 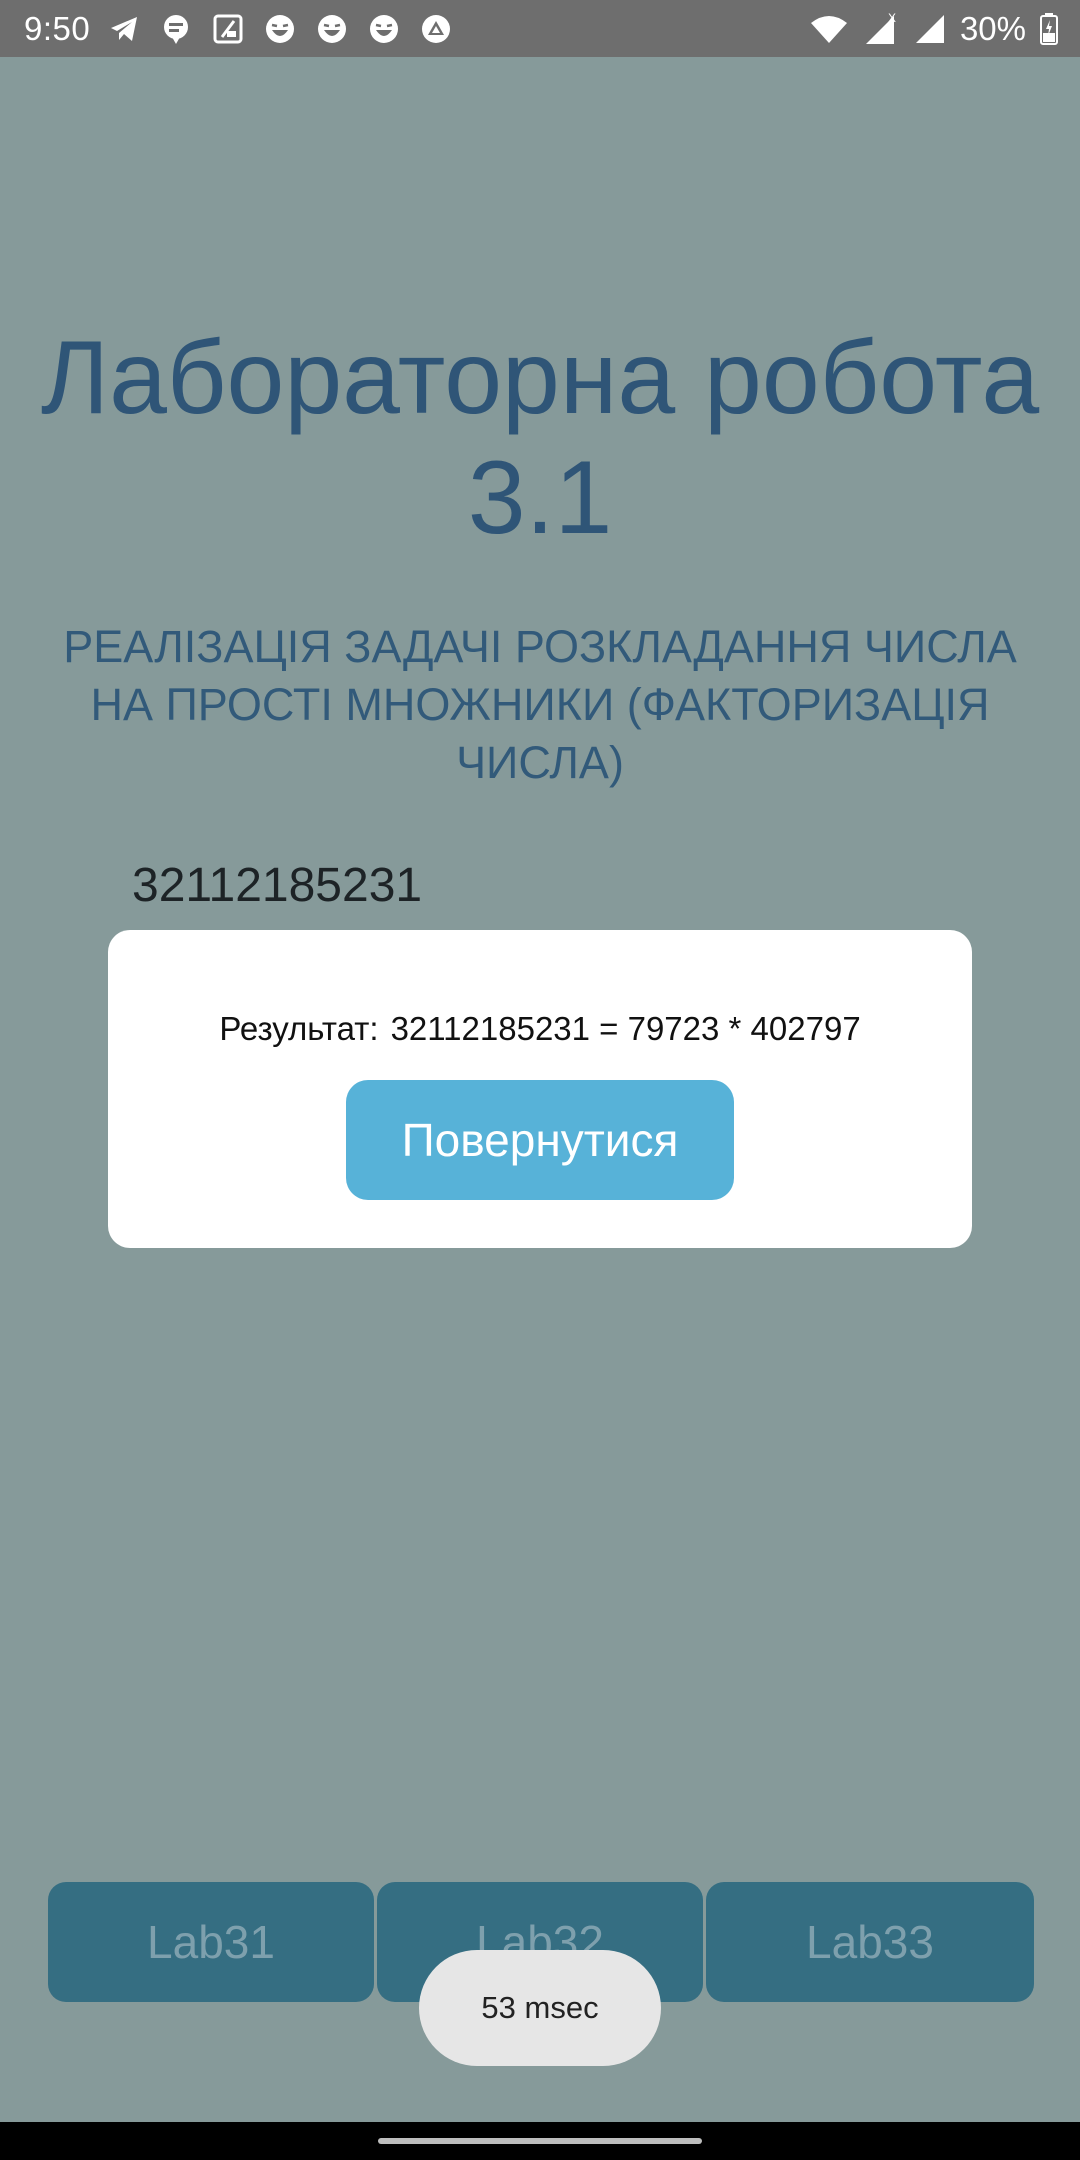 I want to click on app-store-icon, so click(x=228, y=28).